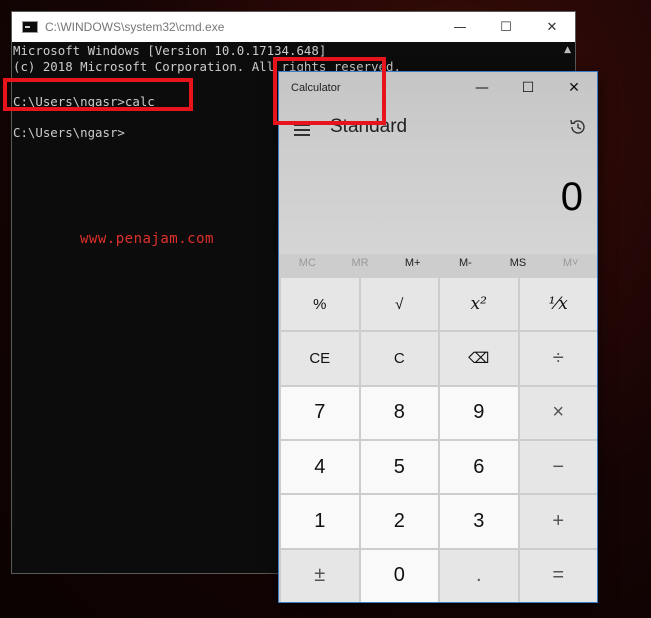 This screenshot has height=618, width=651. I want to click on minimize-button: —, so click(460, 27).